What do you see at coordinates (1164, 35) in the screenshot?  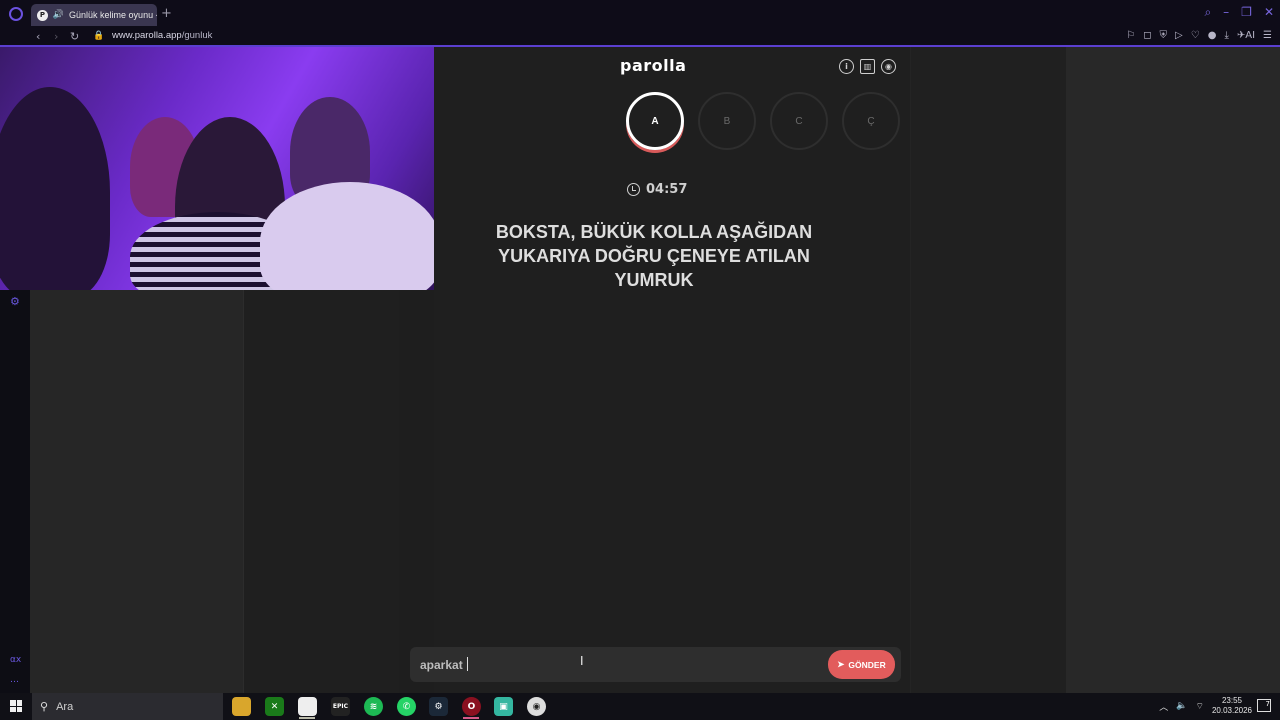 I see `shield-icon: ⛨` at bounding box center [1164, 35].